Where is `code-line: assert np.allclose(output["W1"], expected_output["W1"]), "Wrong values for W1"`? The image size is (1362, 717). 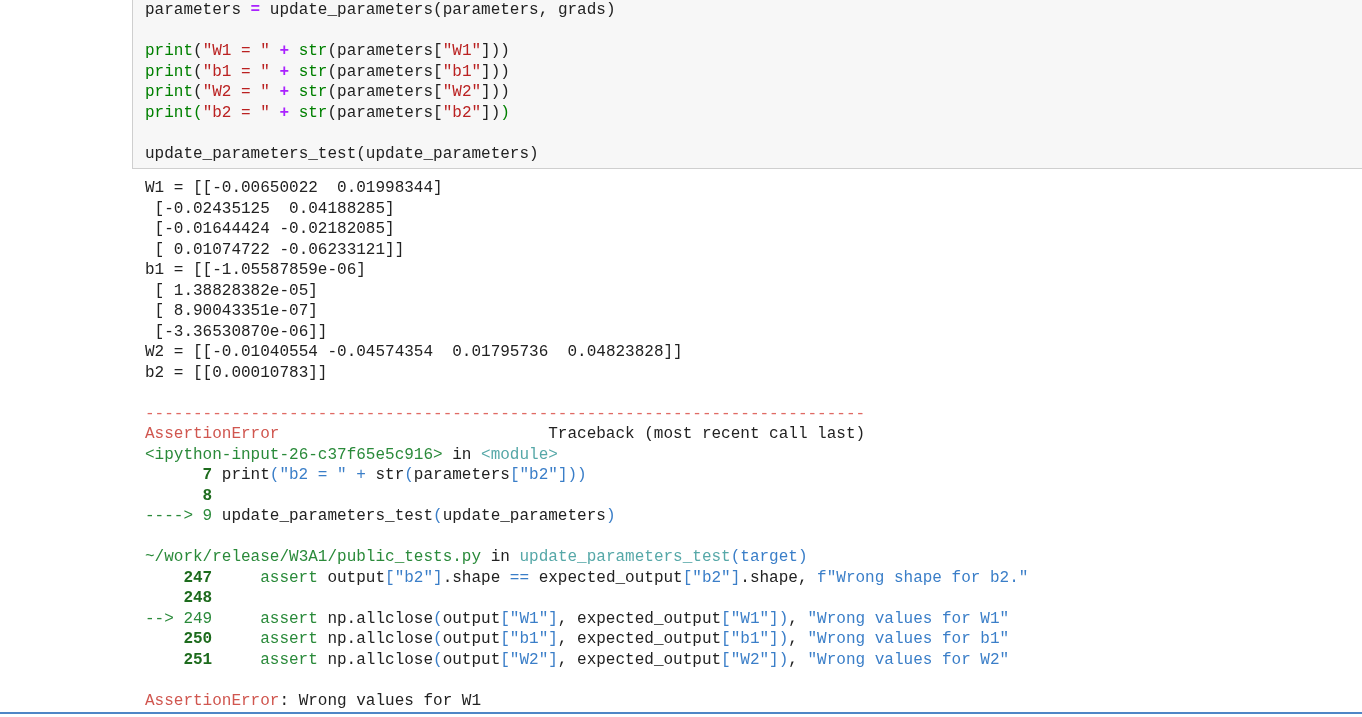
code-line: assert np.allclose(output["W1"], expected_output["W1"]), "Wrong values for W1" is located at coordinates (634, 618).